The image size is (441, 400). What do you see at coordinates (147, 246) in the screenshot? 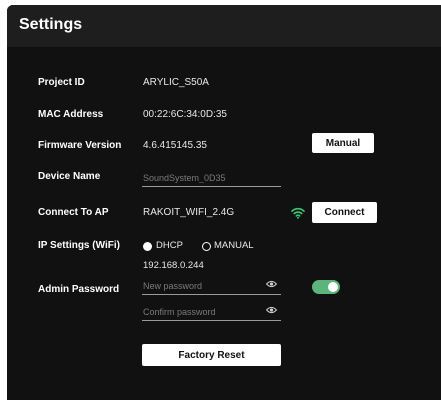
I see `dhcp-radio` at bounding box center [147, 246].